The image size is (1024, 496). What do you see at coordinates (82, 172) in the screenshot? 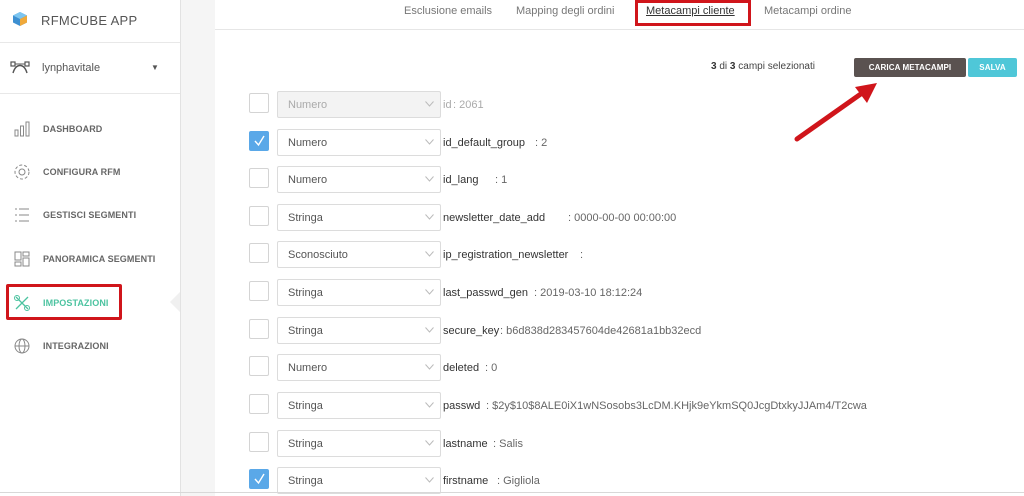
I see `sidebar-item-label: CONFIGURA RFM` at bounding box center [82, 172].